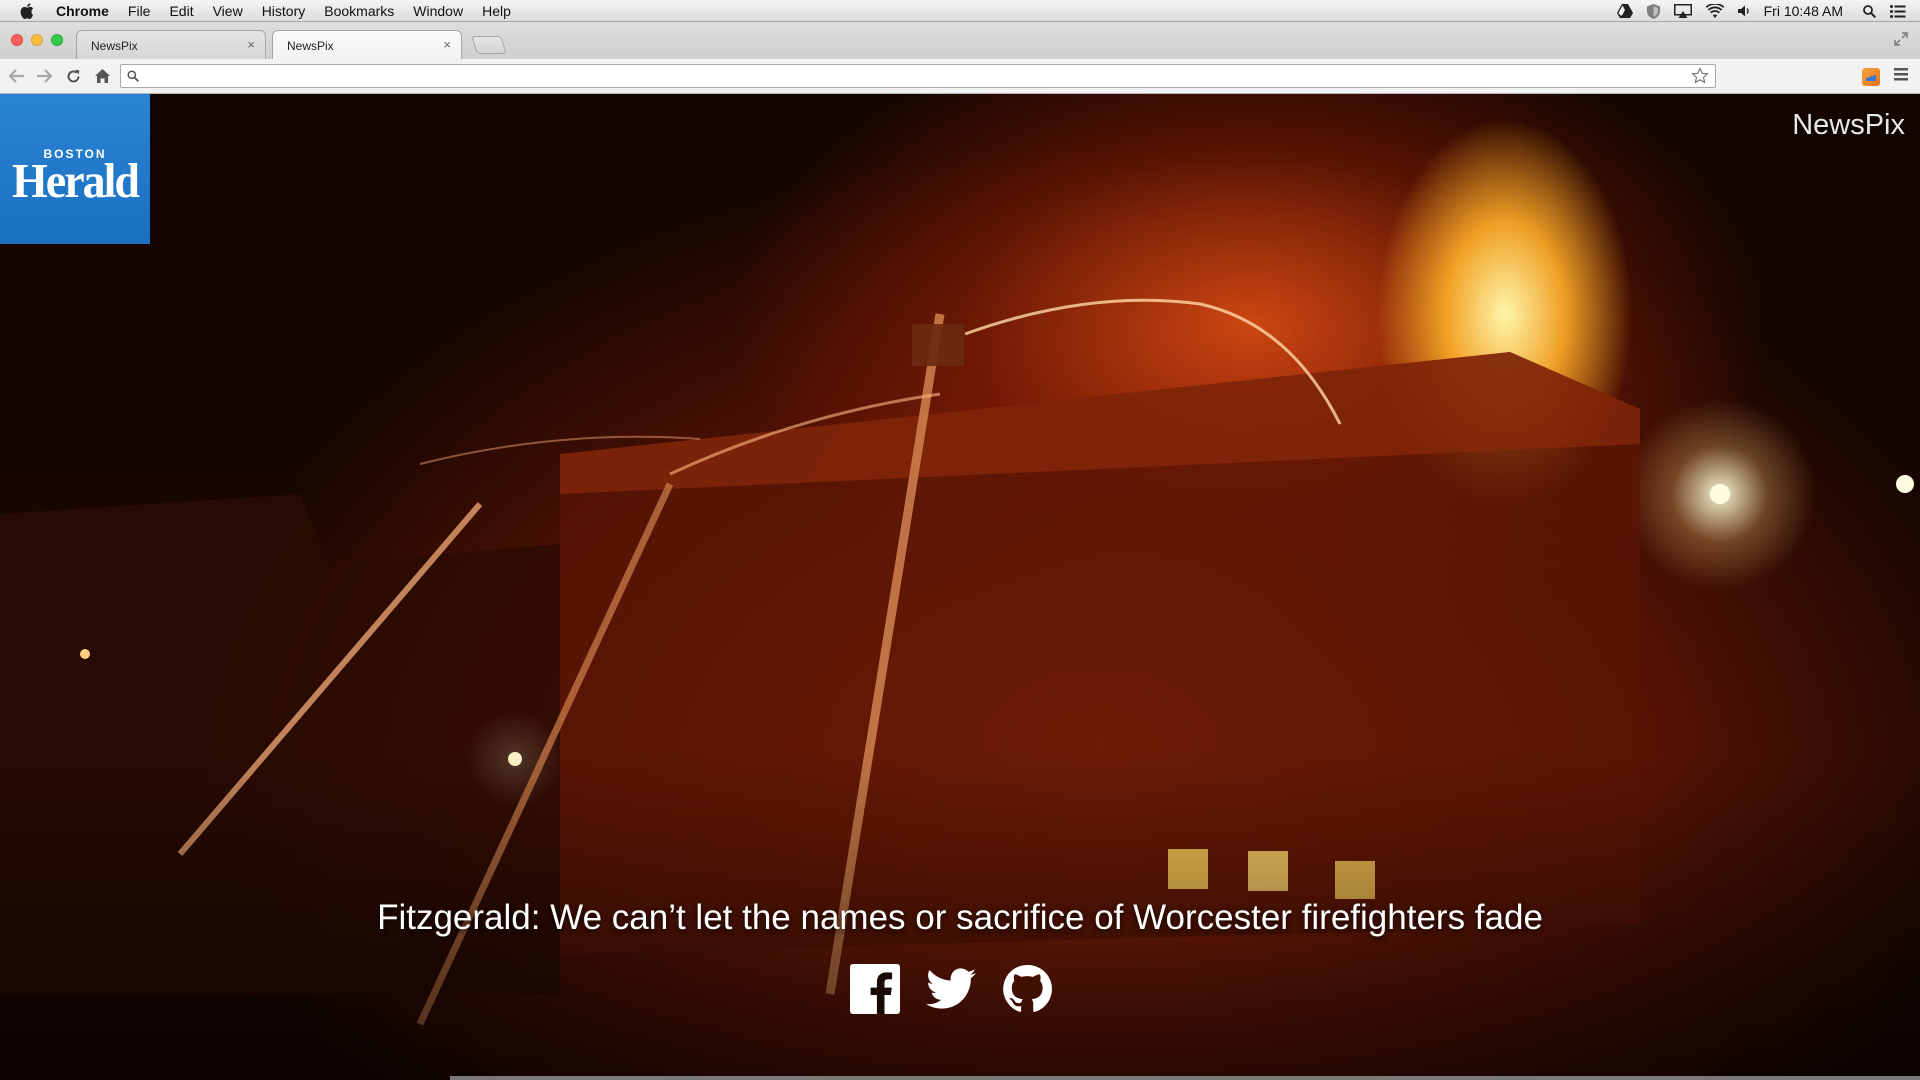  Describe the element at coordinates (133, 78) in the screenshot. I see `search-icon` at that location.